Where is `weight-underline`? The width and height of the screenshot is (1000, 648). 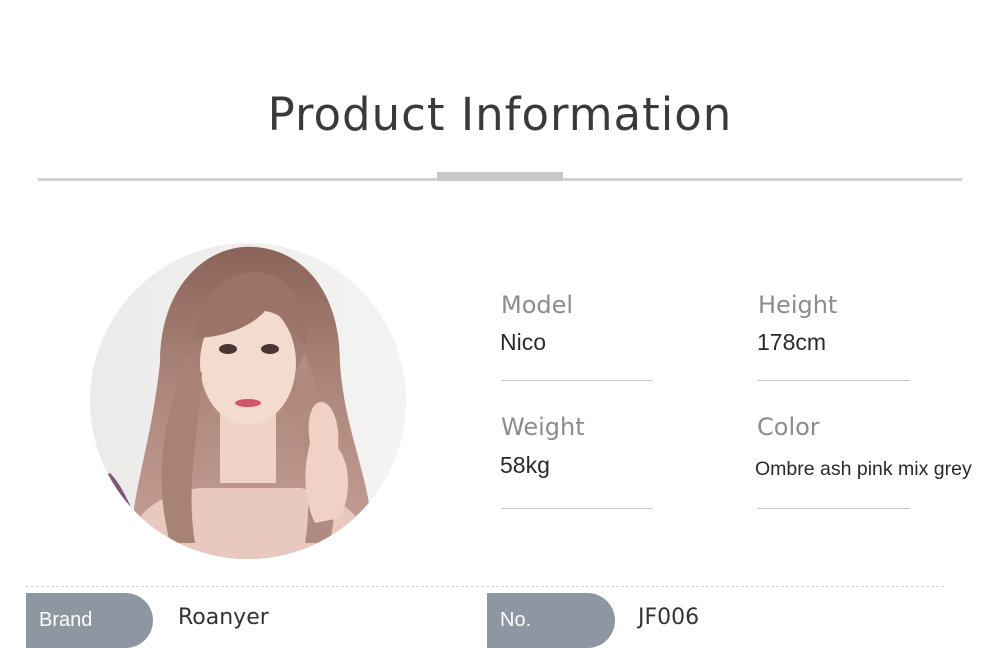 weight-underline is located at coordinates (577, 508).